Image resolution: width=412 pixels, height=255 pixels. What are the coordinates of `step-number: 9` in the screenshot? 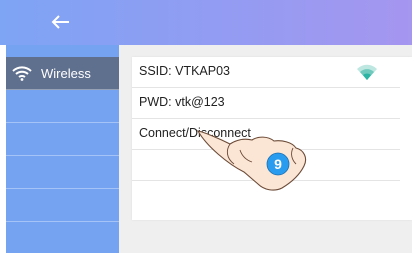 It's located at (278, 164).